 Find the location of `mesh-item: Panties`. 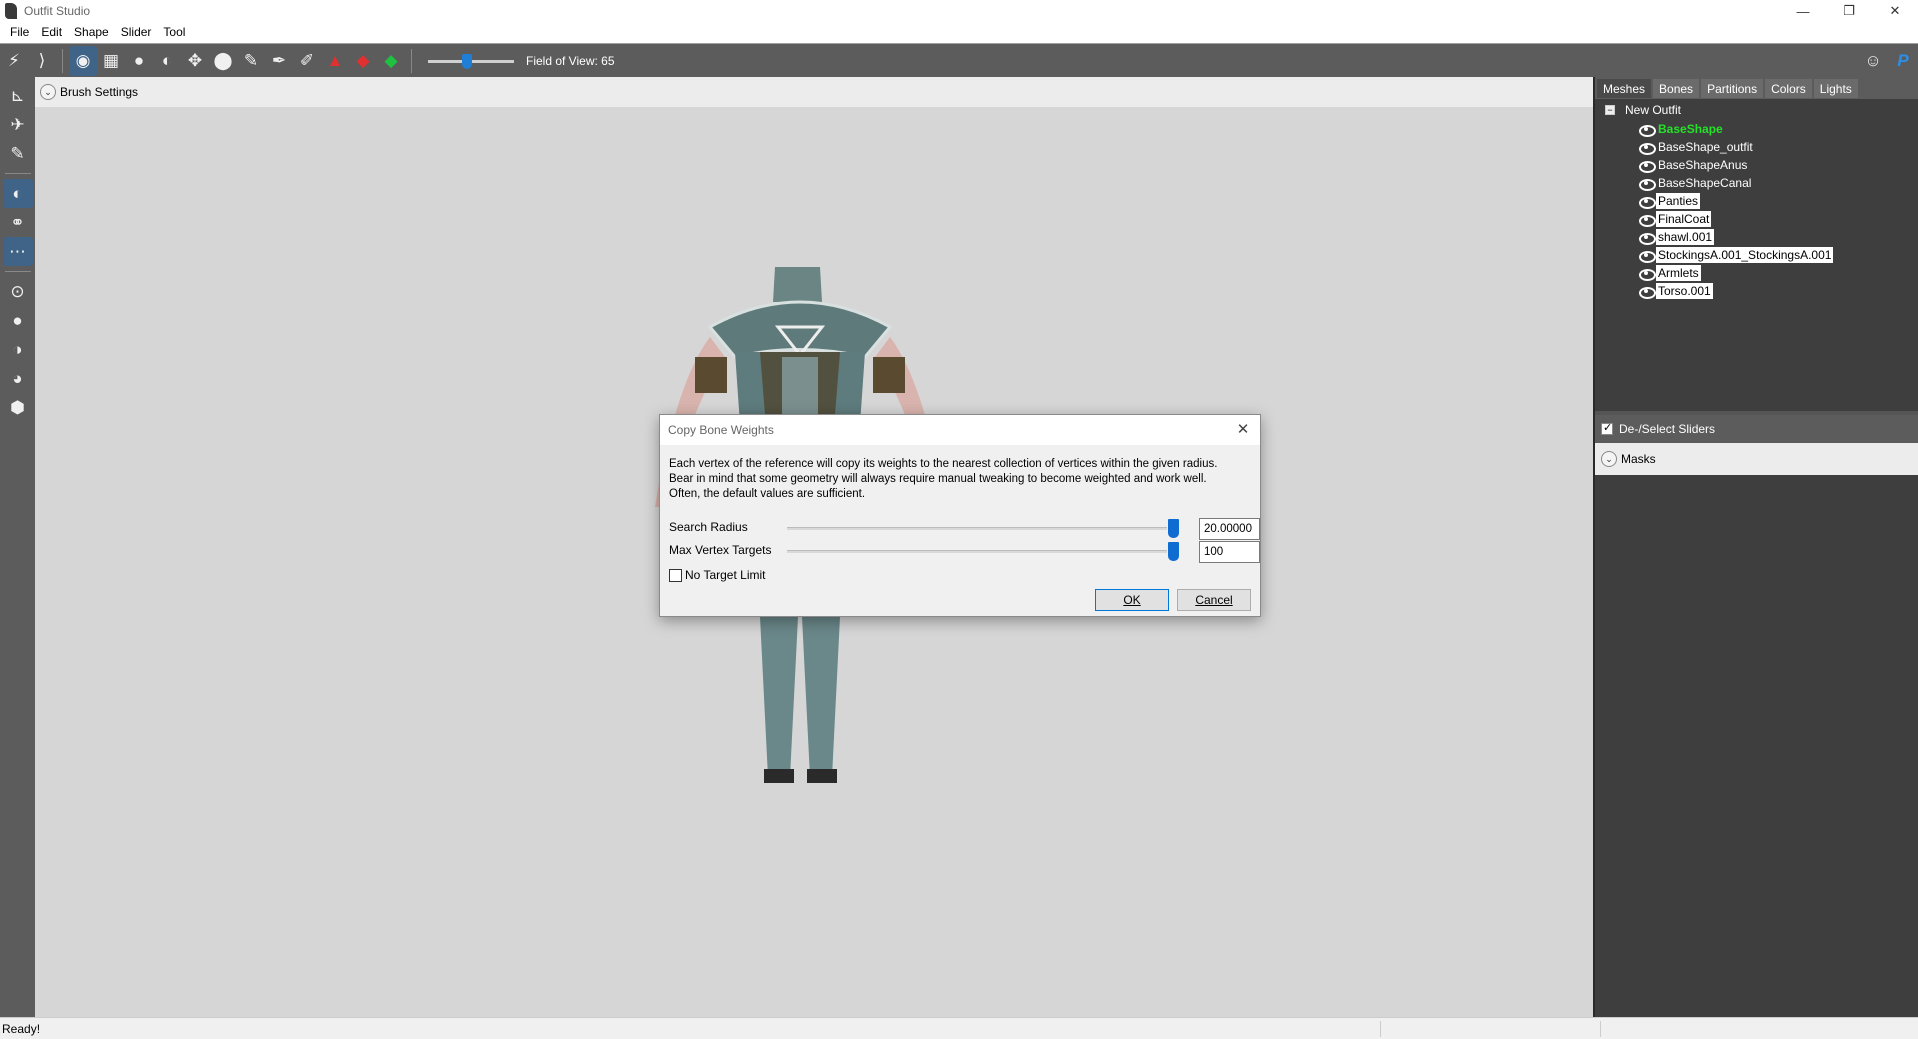

mesh-item: Panties is located at coordinates (1735, 201).